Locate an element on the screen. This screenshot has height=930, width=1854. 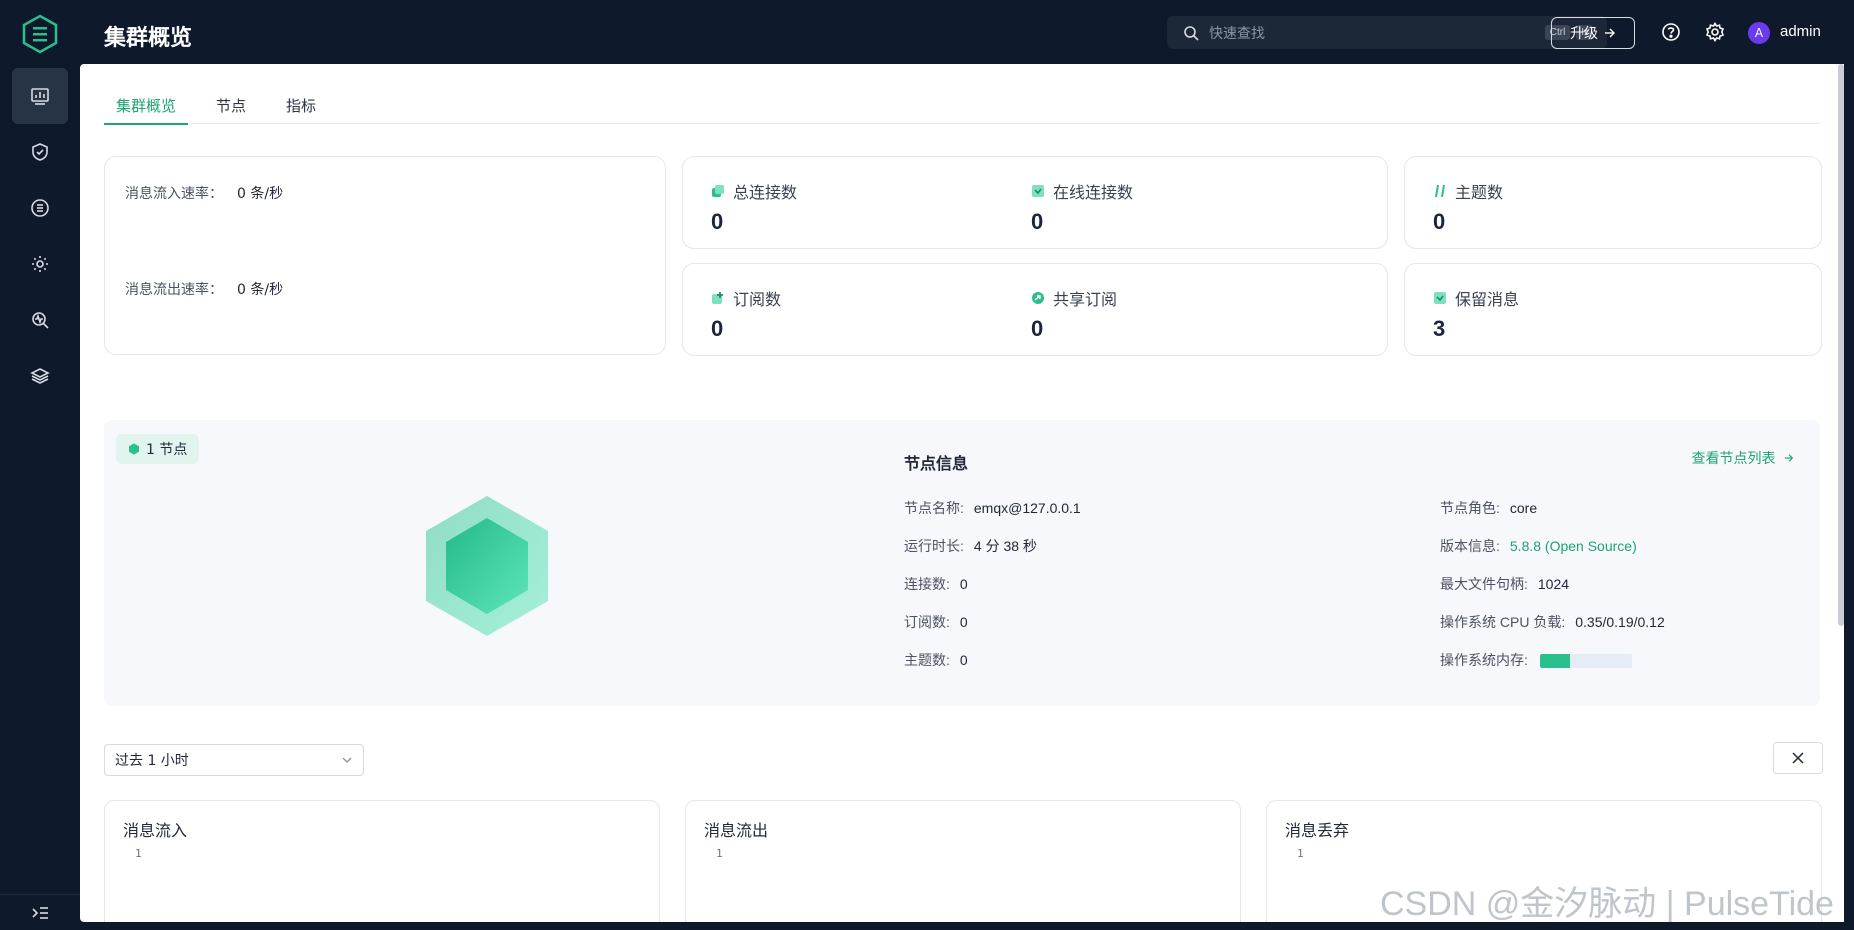
node-uptime-value: 4 分 38 秒 is located at coordinates (1005, 546).